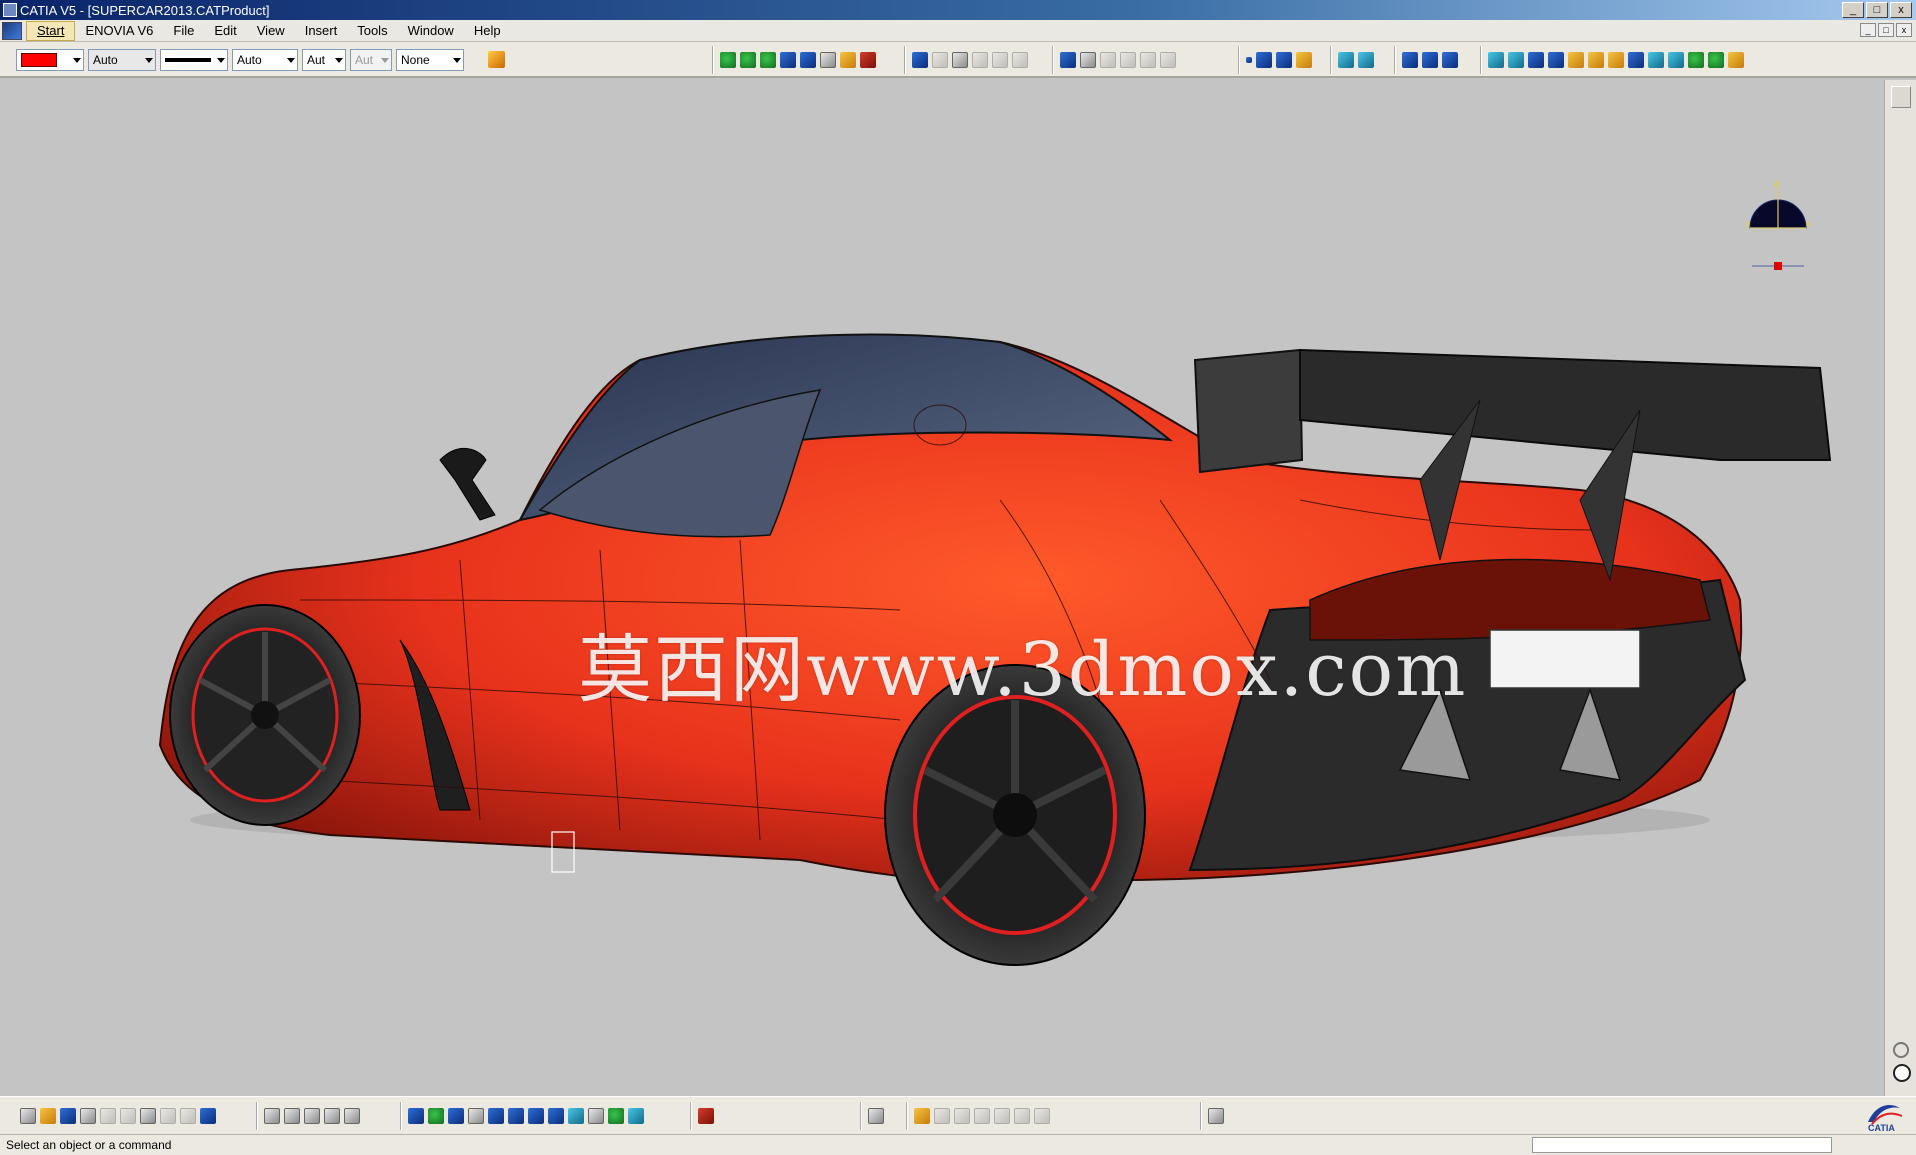 This screenshot has width=1916, height=1155. I want to click on graph-tree-icon, so click(1020, 60).